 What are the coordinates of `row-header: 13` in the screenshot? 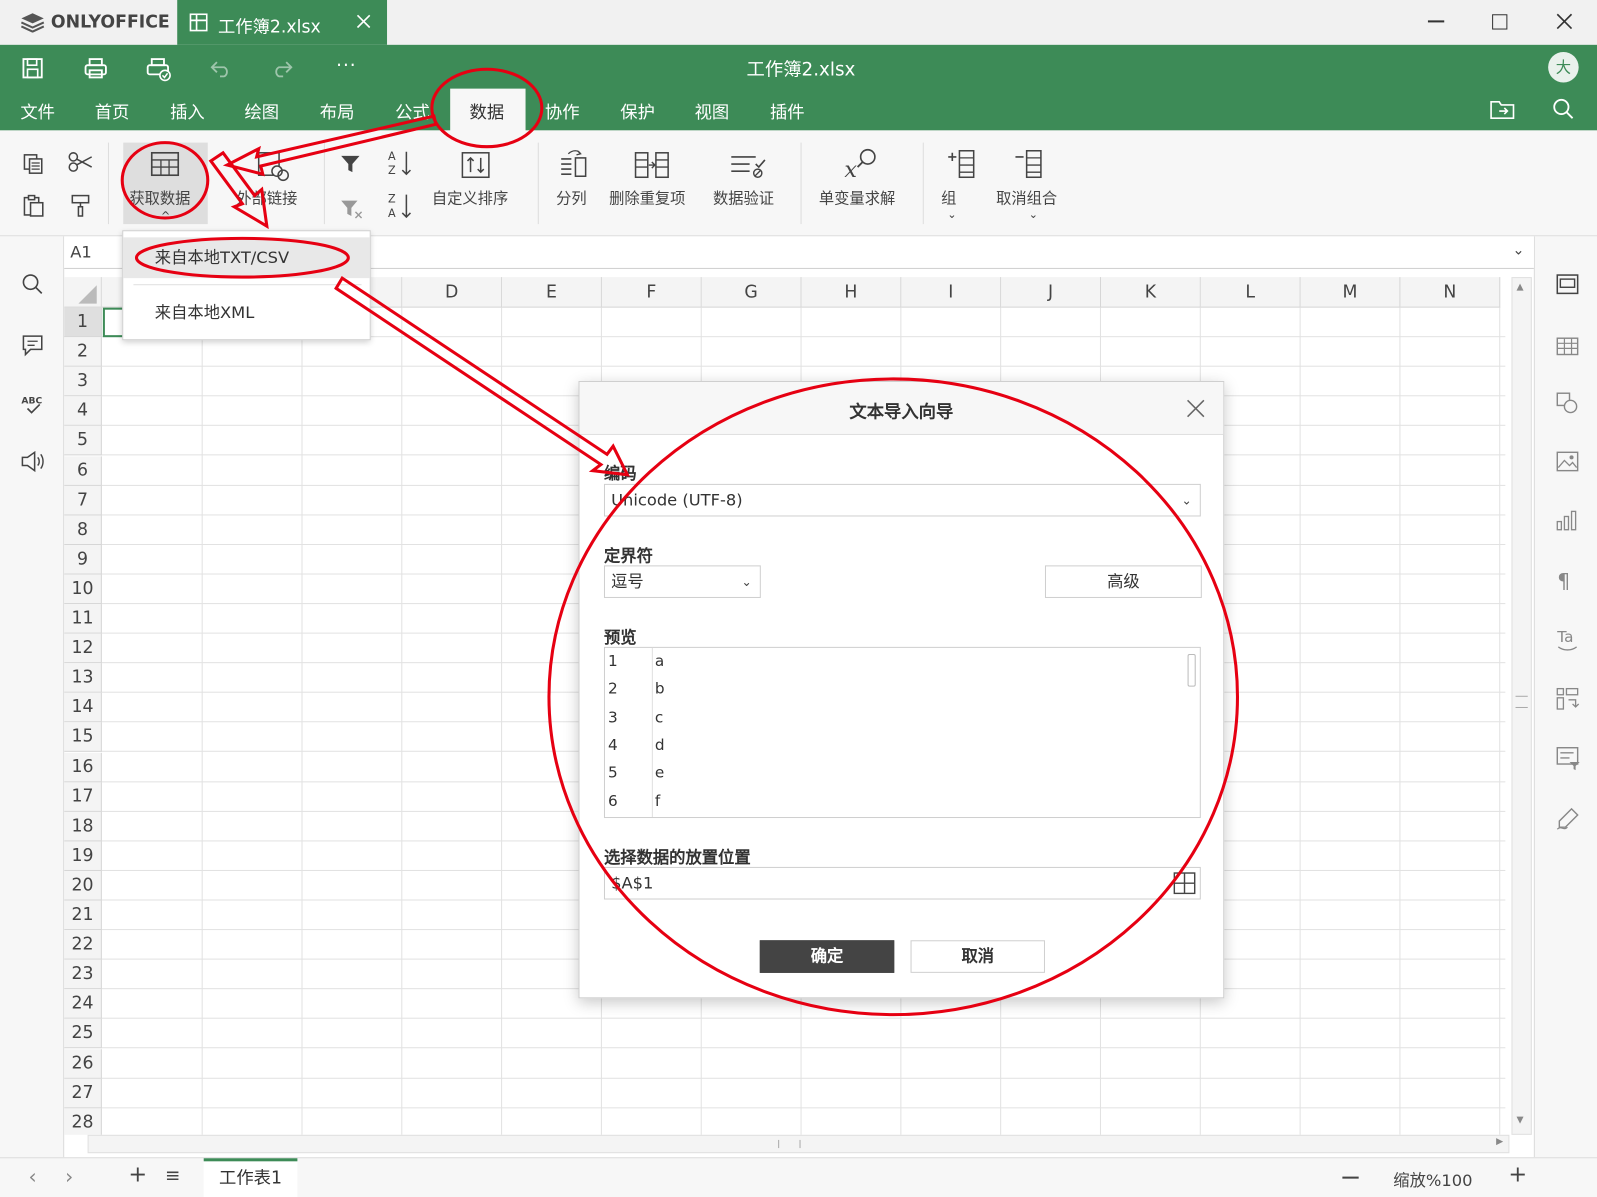 It's located at (83, 678).